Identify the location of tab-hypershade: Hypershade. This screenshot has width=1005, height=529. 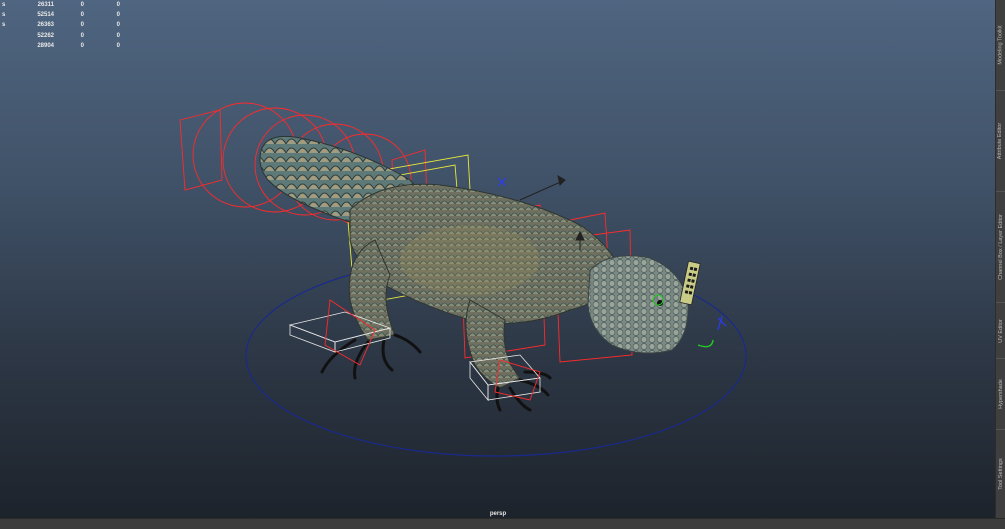
(1000, 394).